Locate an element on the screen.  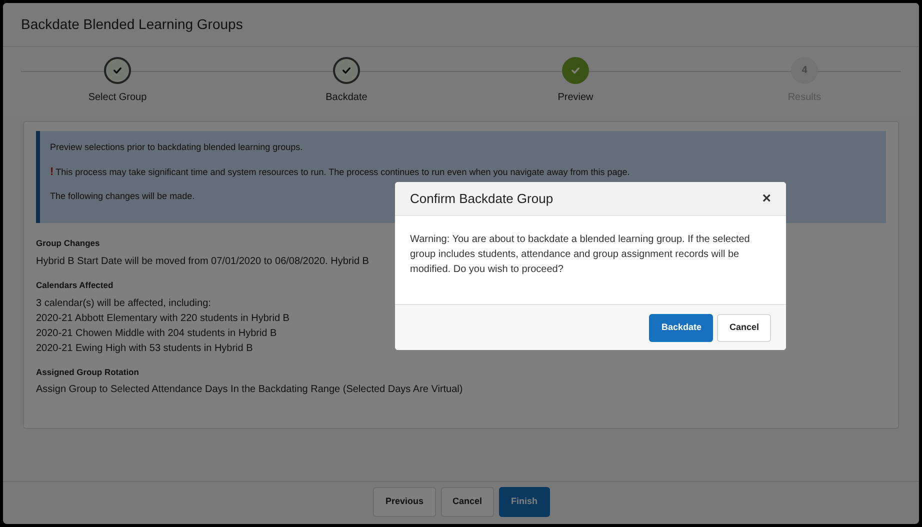
warning-mark: ! is located at coordinates (52, 172).